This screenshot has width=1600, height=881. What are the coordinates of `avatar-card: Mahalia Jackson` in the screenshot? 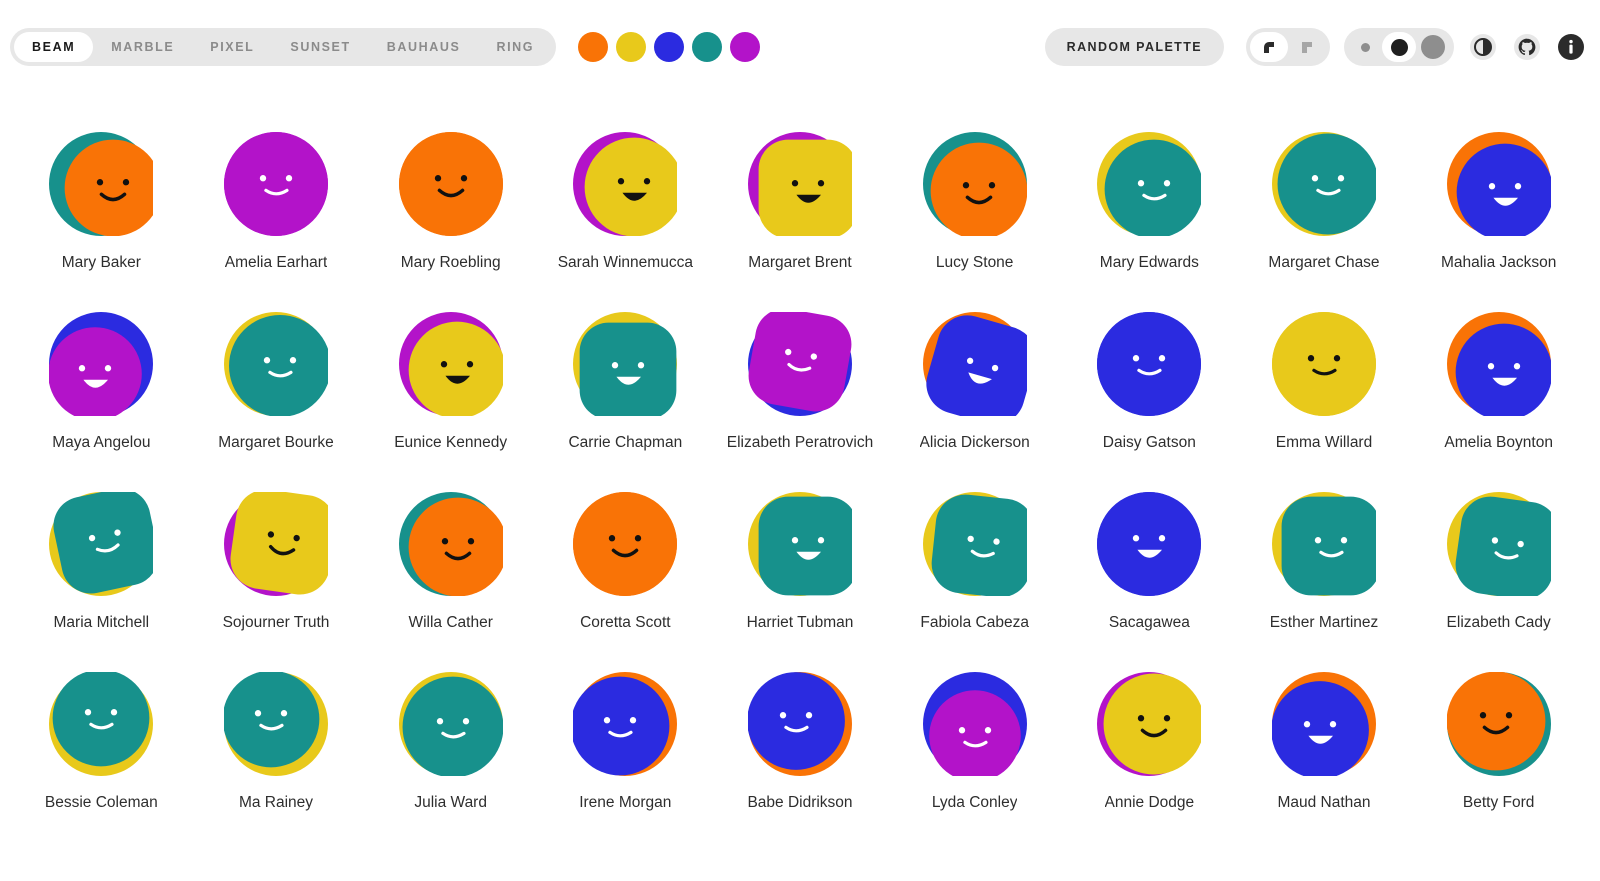 It's located at (1498, 222).